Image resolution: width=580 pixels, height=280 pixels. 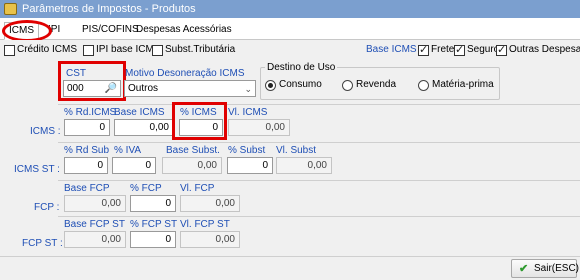 What do you see at coordinates (250, 165) in the screenshot?
I see `pct-subst-input: 0` at bounding box center [250, 165].